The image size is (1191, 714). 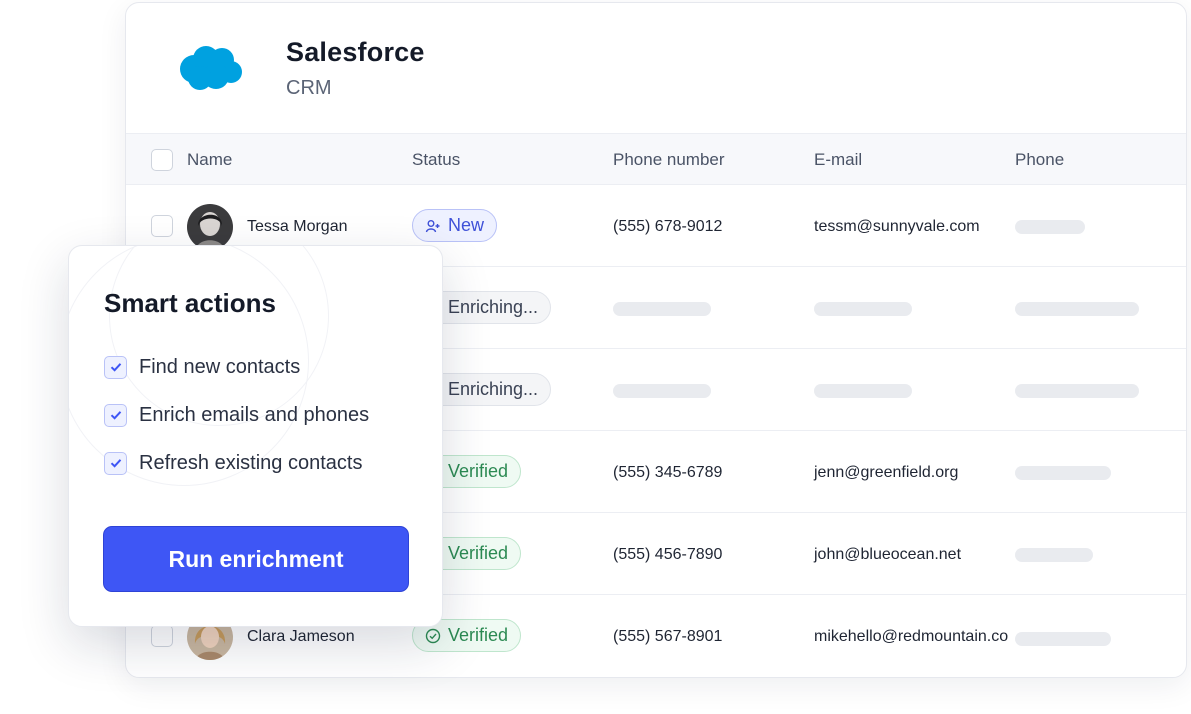 I want to click on crm-title: Salesforce, so click(x=355, y=52).